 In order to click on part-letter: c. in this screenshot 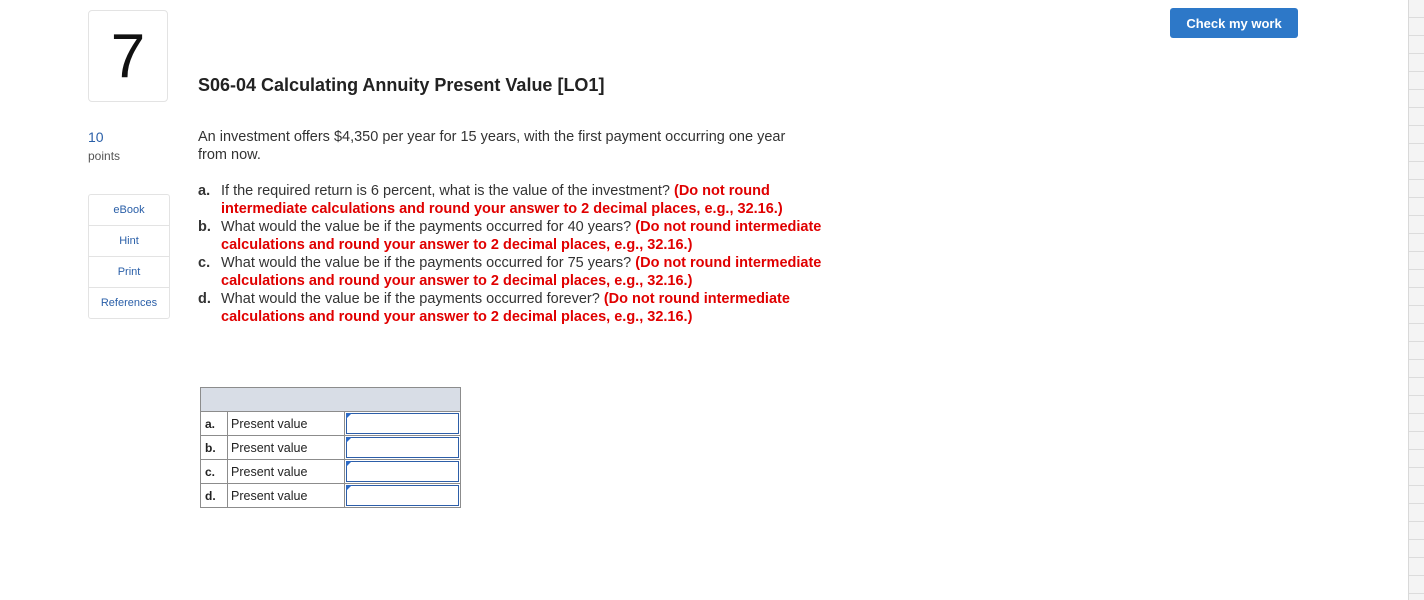, I will do `click(204, 263)`.